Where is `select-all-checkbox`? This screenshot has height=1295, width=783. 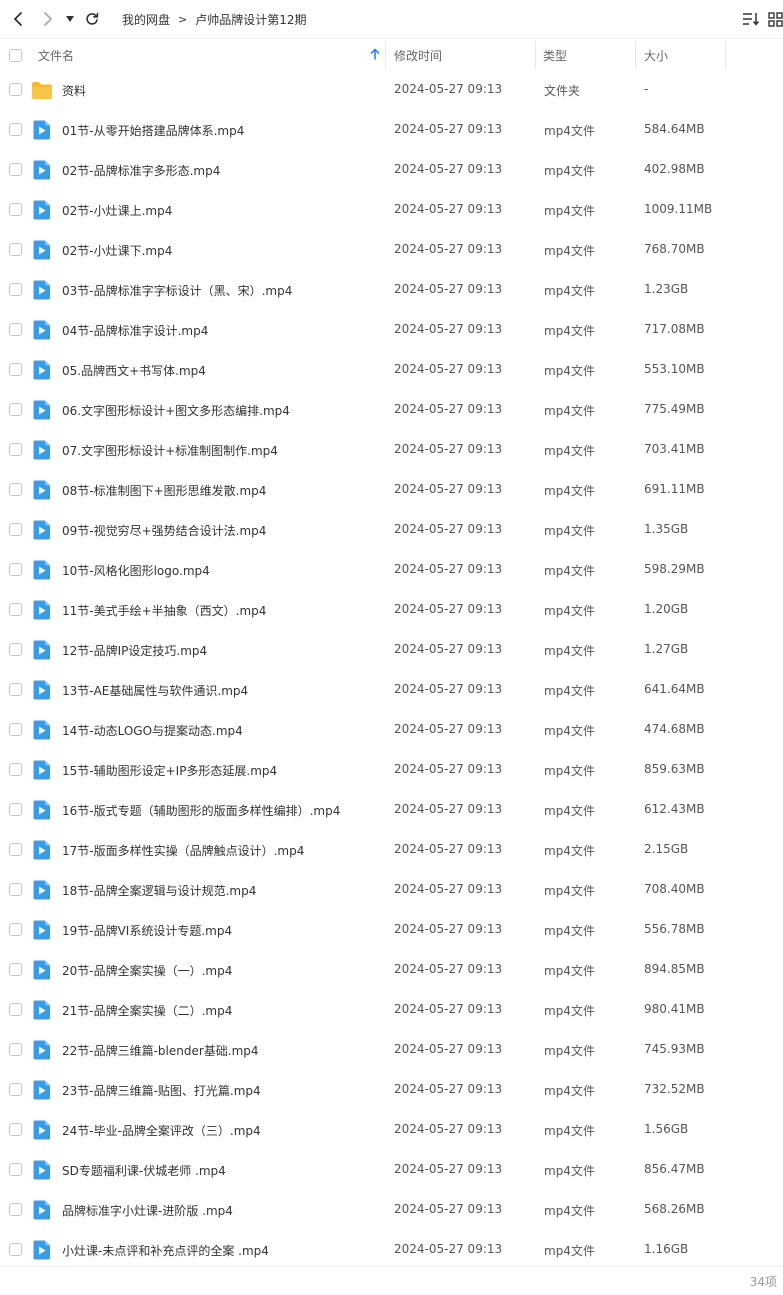 select-all-checkbox is located at coordinates (15, 55).